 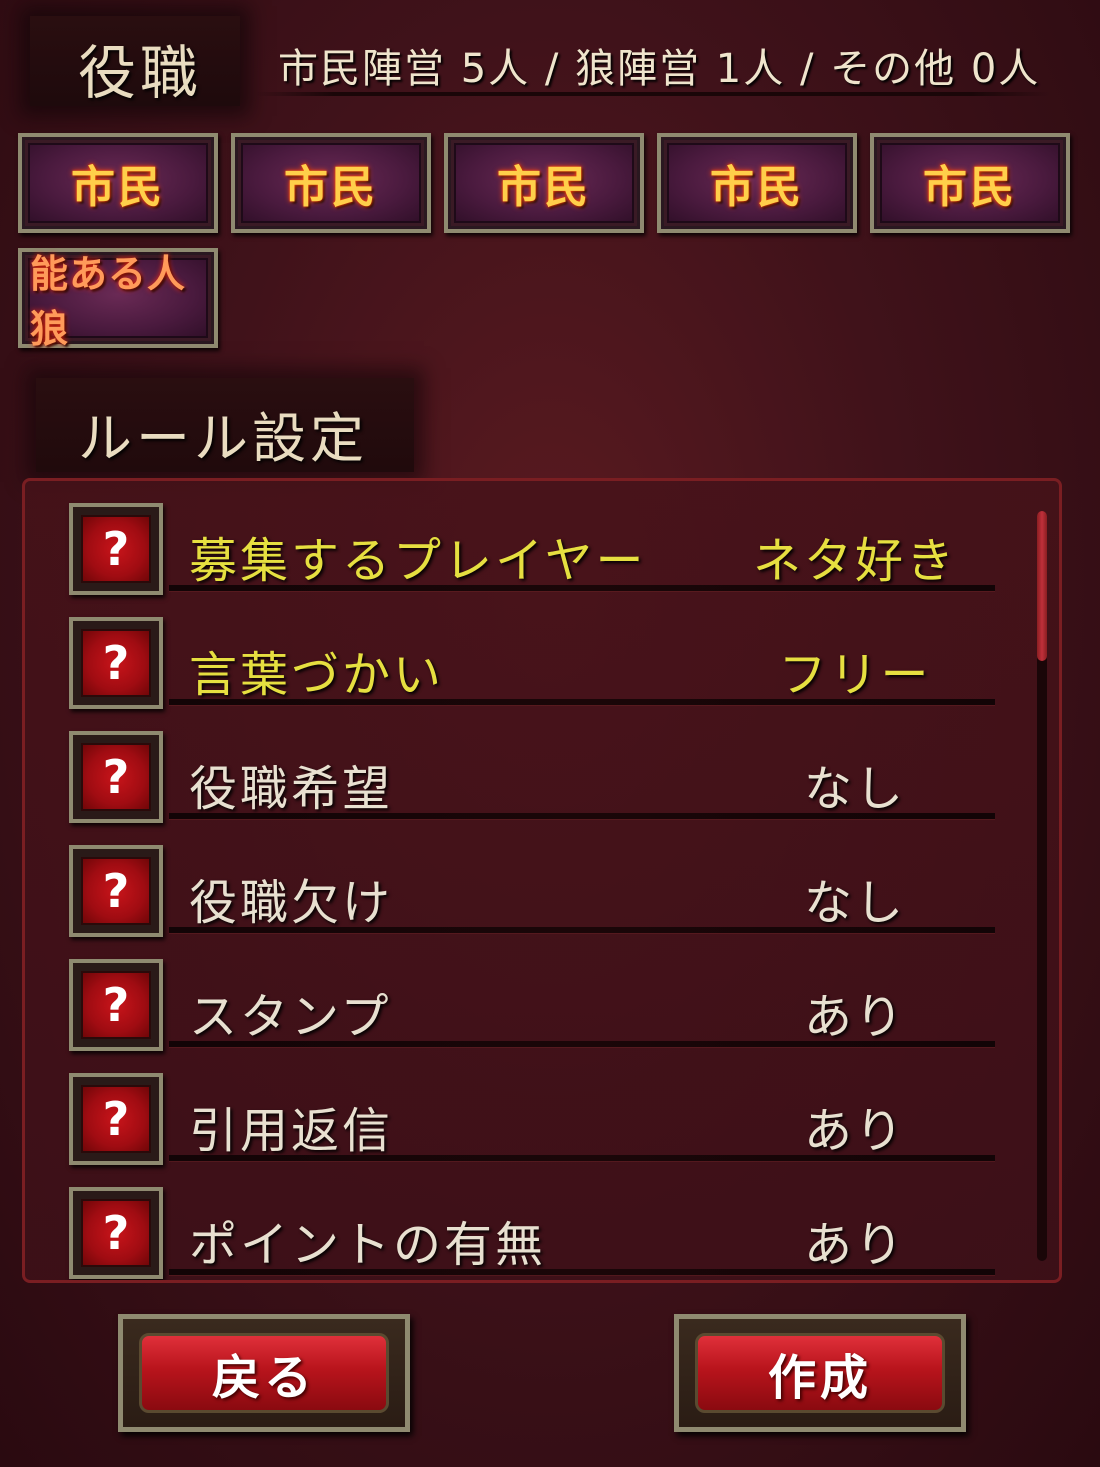 I want to click on rule-value: フリー, so click(x=855, y=670).